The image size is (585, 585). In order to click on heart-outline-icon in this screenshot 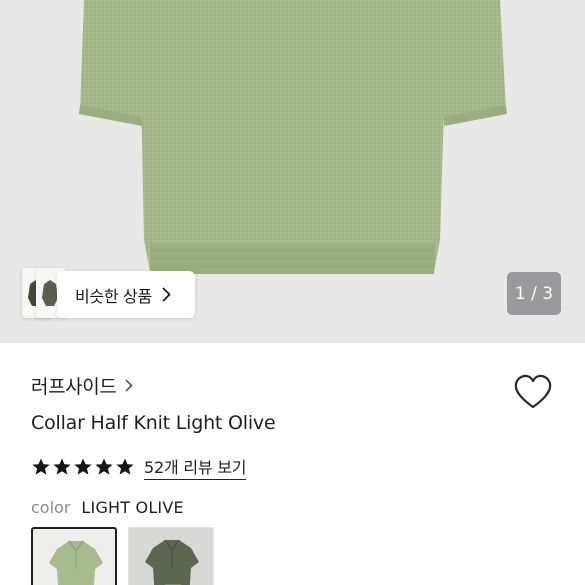, I will do `click(533, 391)`.